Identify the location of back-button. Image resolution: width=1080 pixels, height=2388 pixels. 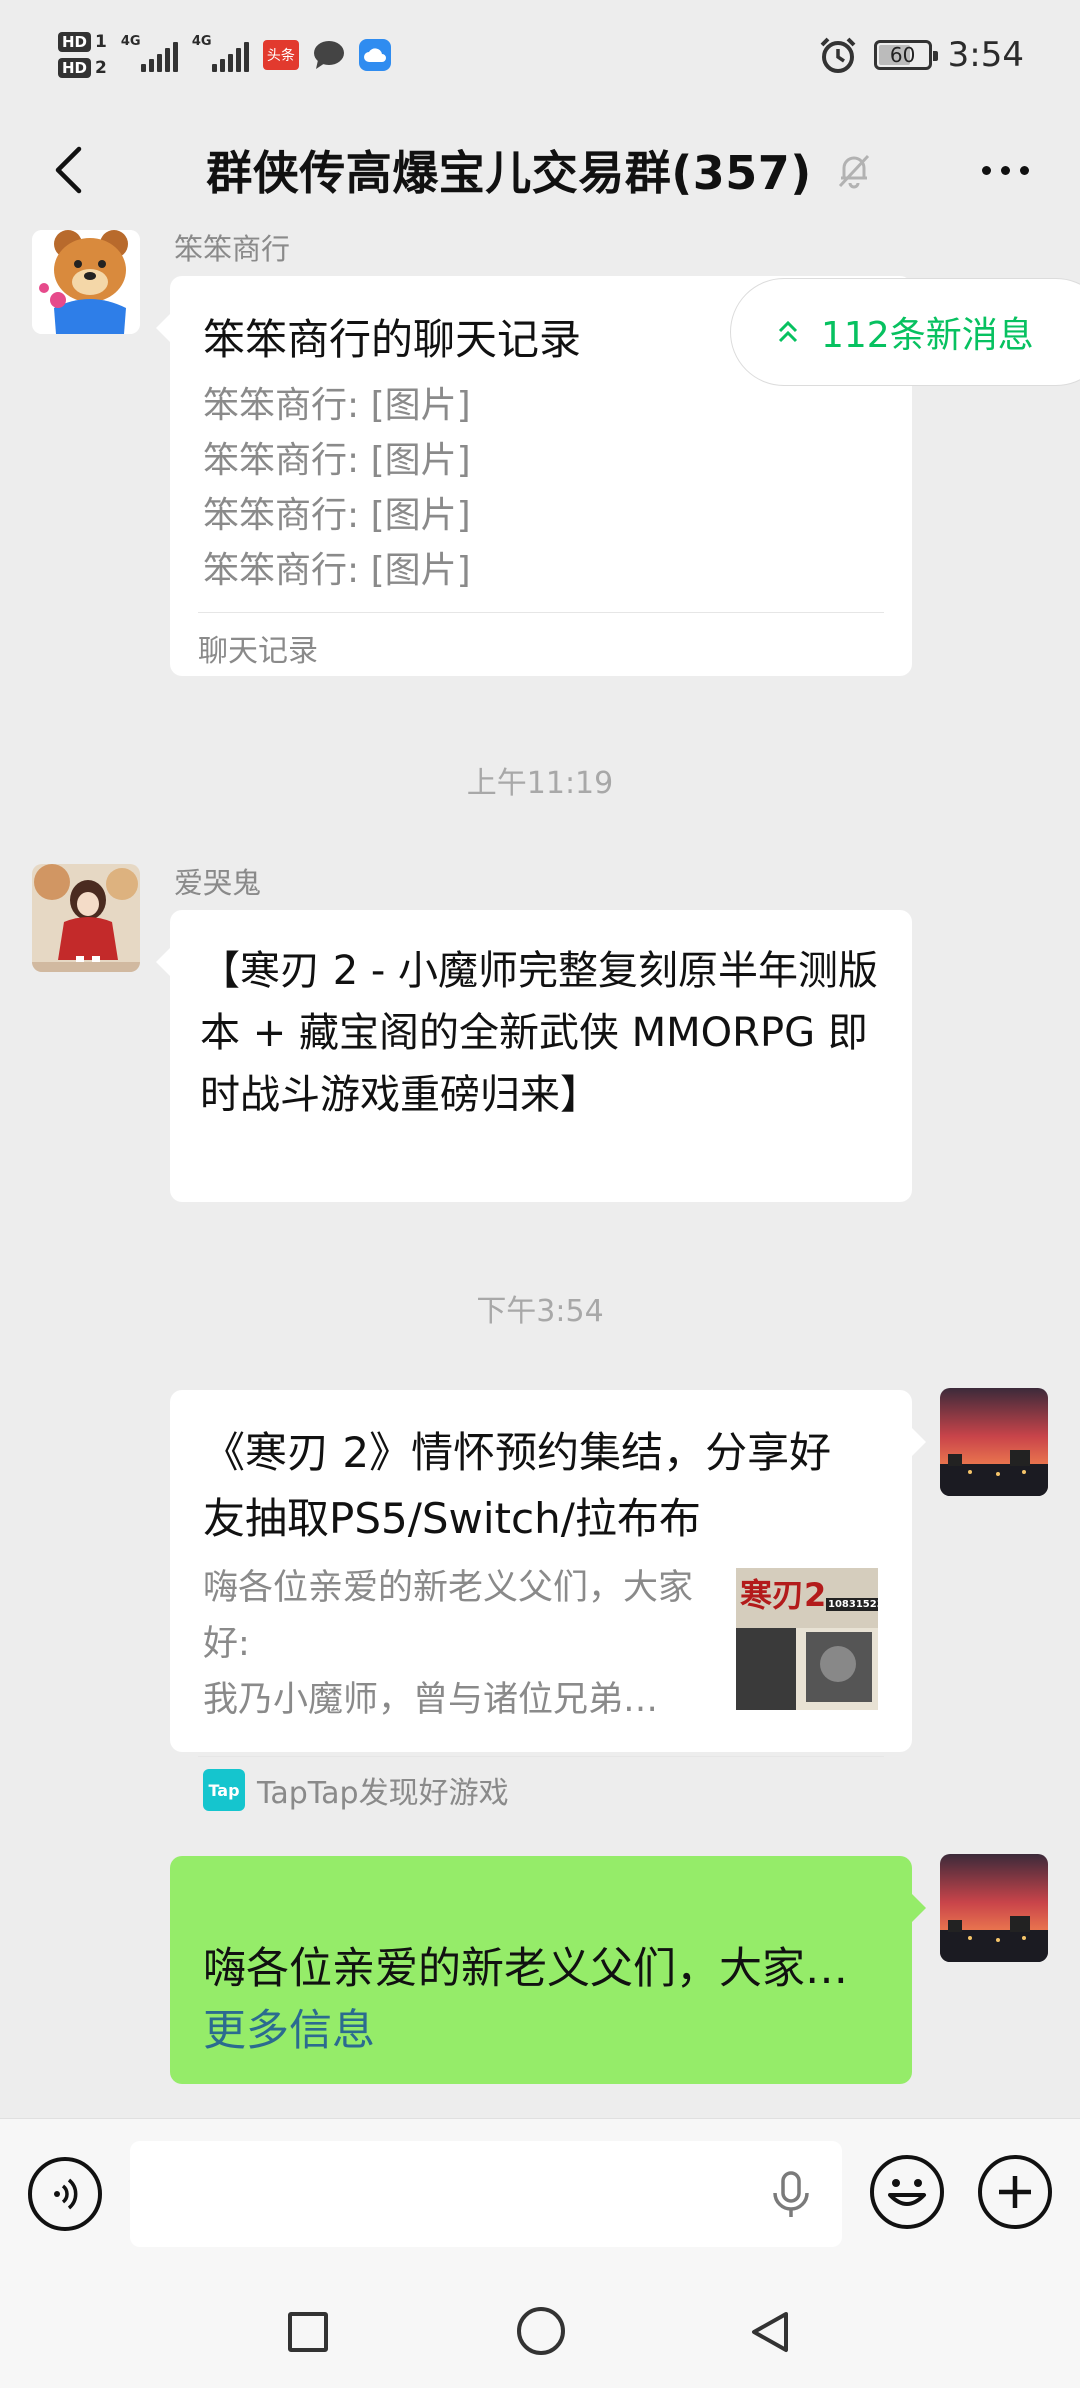
(68, 170).